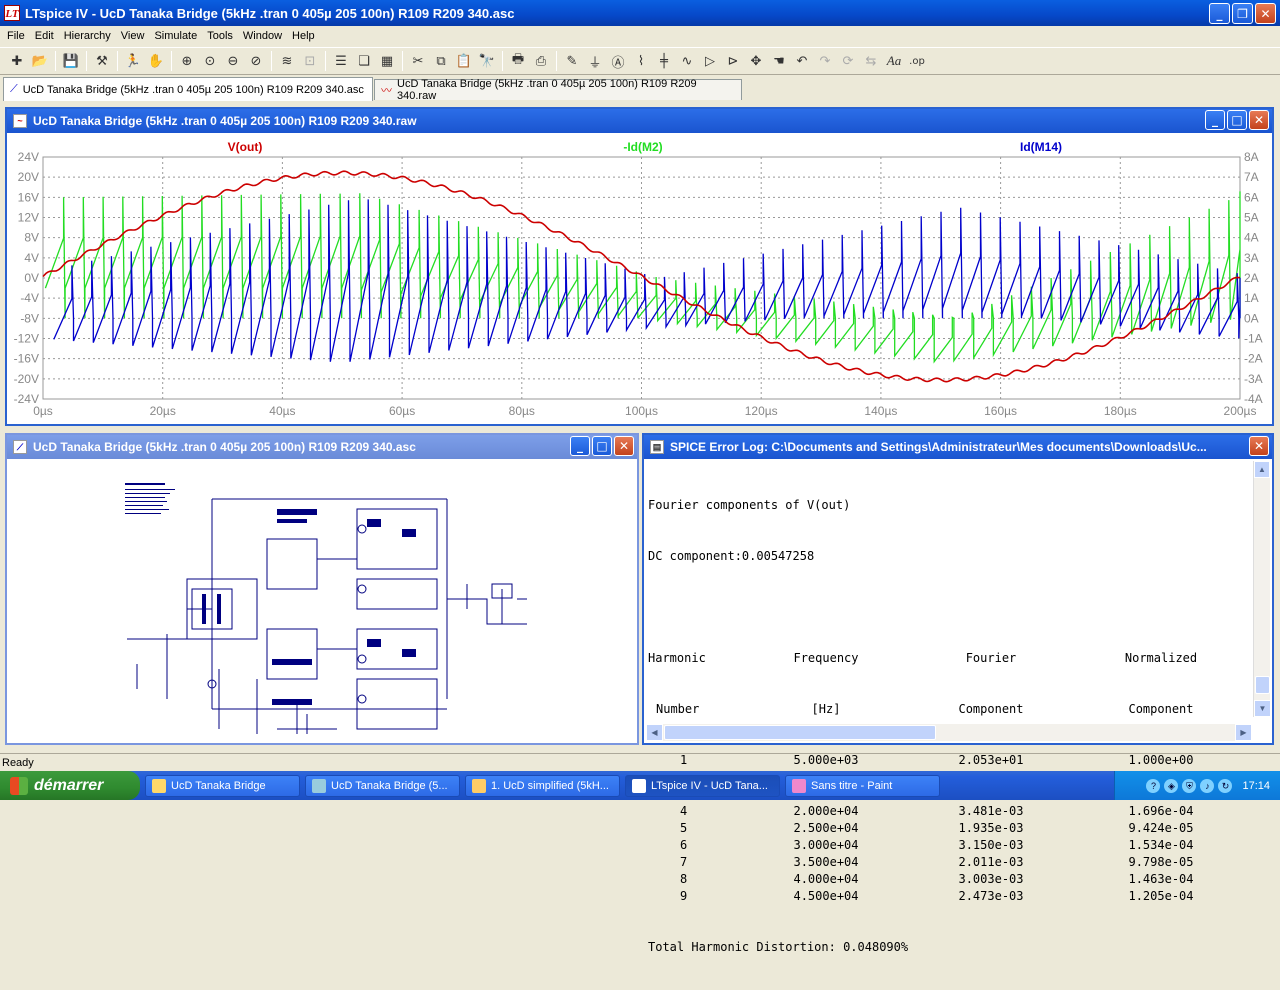  What do you see at coordinates (222, 785) in the screenshot?
I see `task-button: UcD Tanaka Bridge` at bounding box center [222, 785].